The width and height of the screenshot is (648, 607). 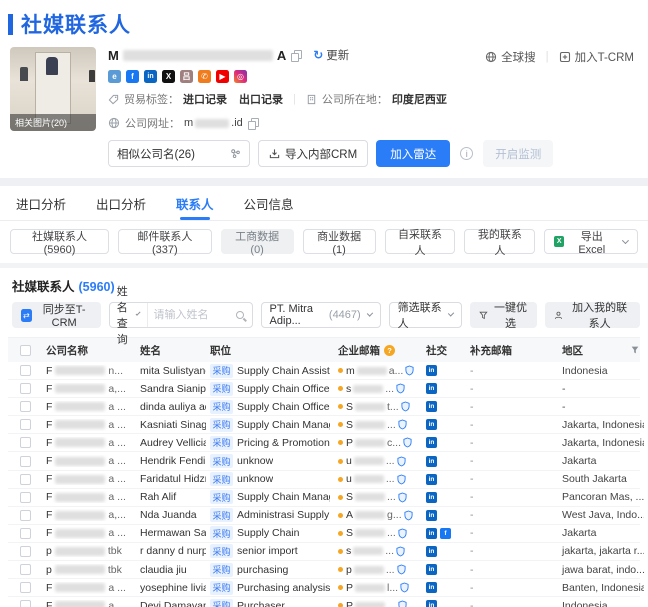 What do you see at coordinates (150, 76) in the screenshot?
I see `linkedin-icon: in` at bounding box center [150, 76].